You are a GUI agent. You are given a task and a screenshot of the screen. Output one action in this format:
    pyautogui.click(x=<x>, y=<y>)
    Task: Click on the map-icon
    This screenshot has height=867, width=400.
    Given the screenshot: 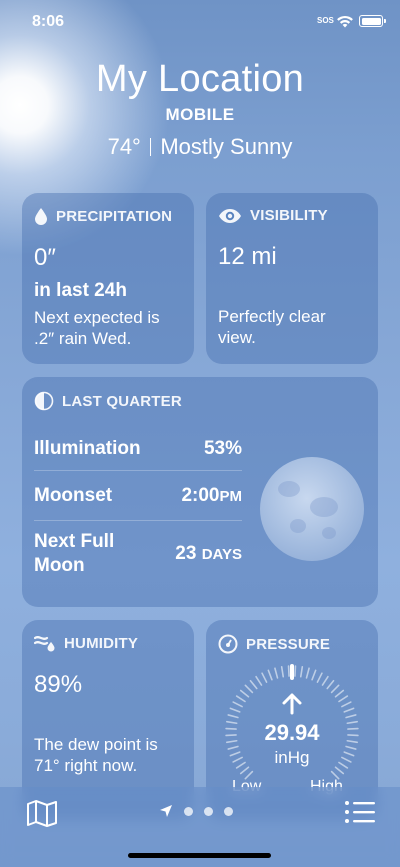 What is the action you would take?
    pyautogui.click(x=42, y=813)
    